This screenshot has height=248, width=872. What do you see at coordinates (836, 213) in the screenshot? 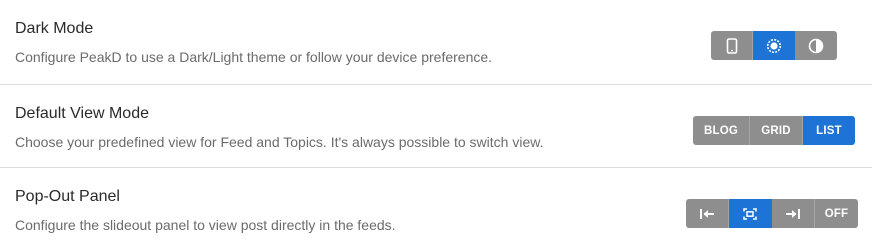
I see `panel-off-button: OFF` at bounding box center [836, 213].